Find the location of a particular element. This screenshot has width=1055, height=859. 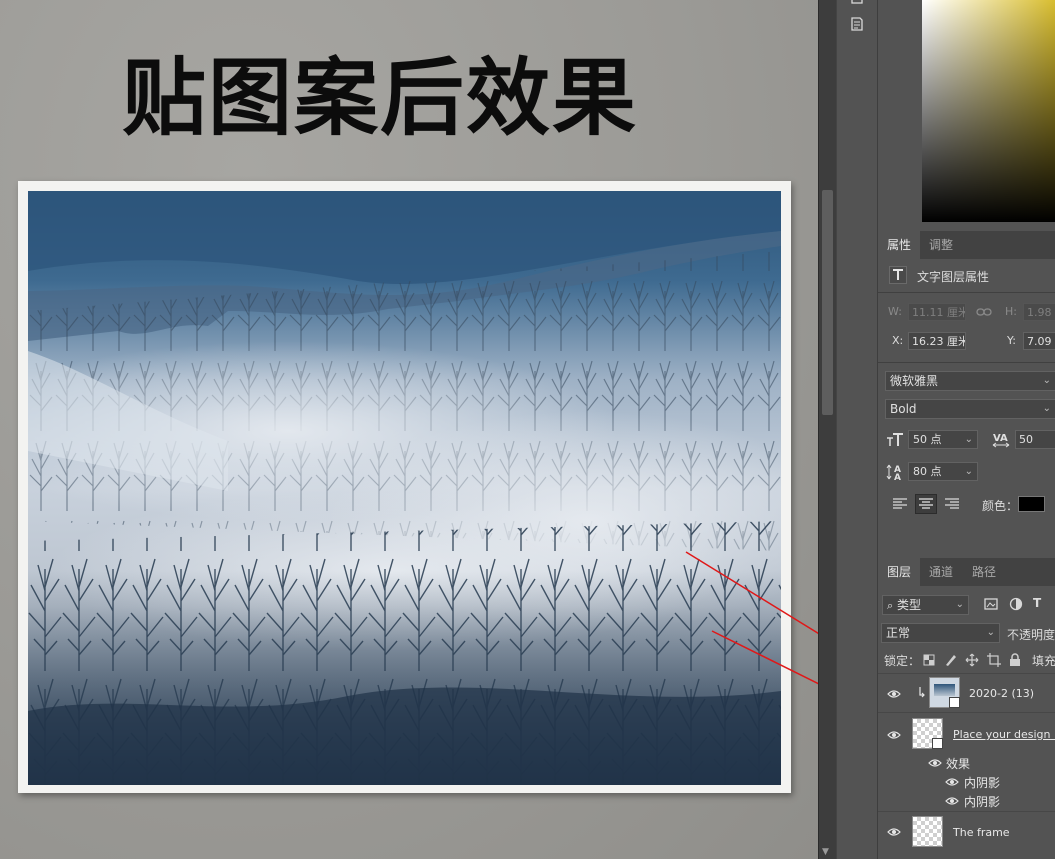

lock-image-pixels-icon is located at coordinates (951, 660).